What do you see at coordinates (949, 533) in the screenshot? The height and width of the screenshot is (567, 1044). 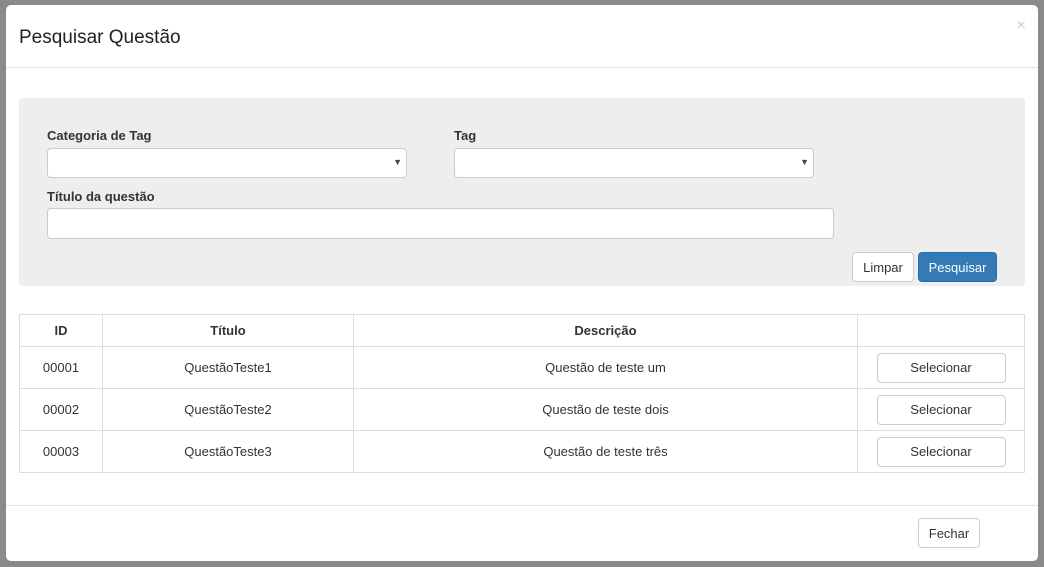 I see `close-button: Fechar` at bounding box center [949, 533].